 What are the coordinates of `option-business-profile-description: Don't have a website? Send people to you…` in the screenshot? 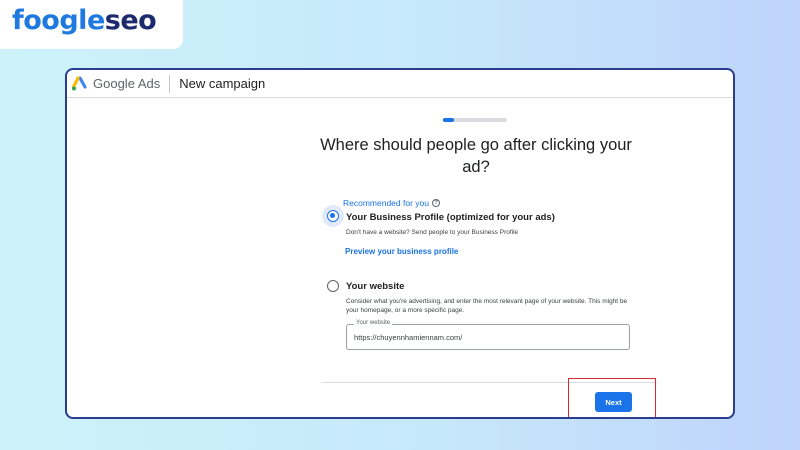 It's located at (432, 232).